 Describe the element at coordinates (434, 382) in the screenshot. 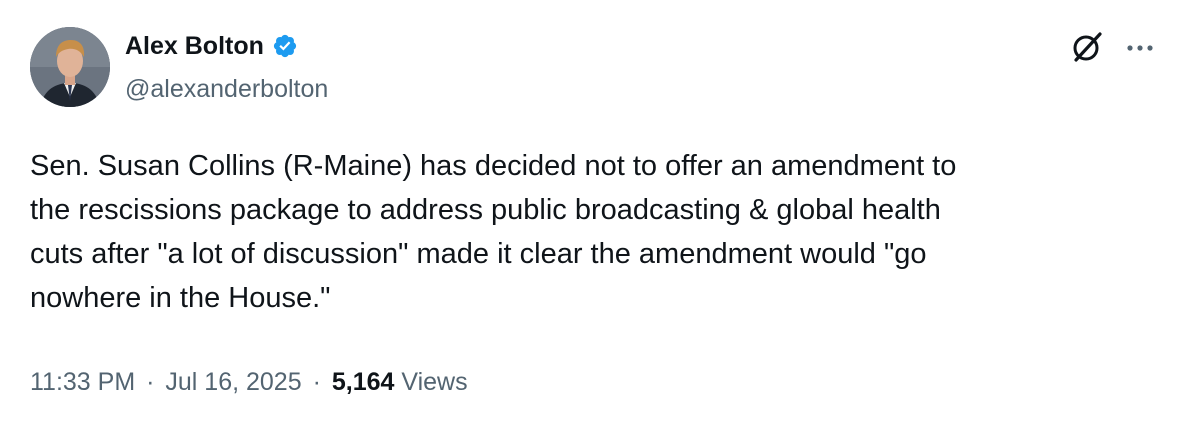

I see `views-label: Views` at that location.